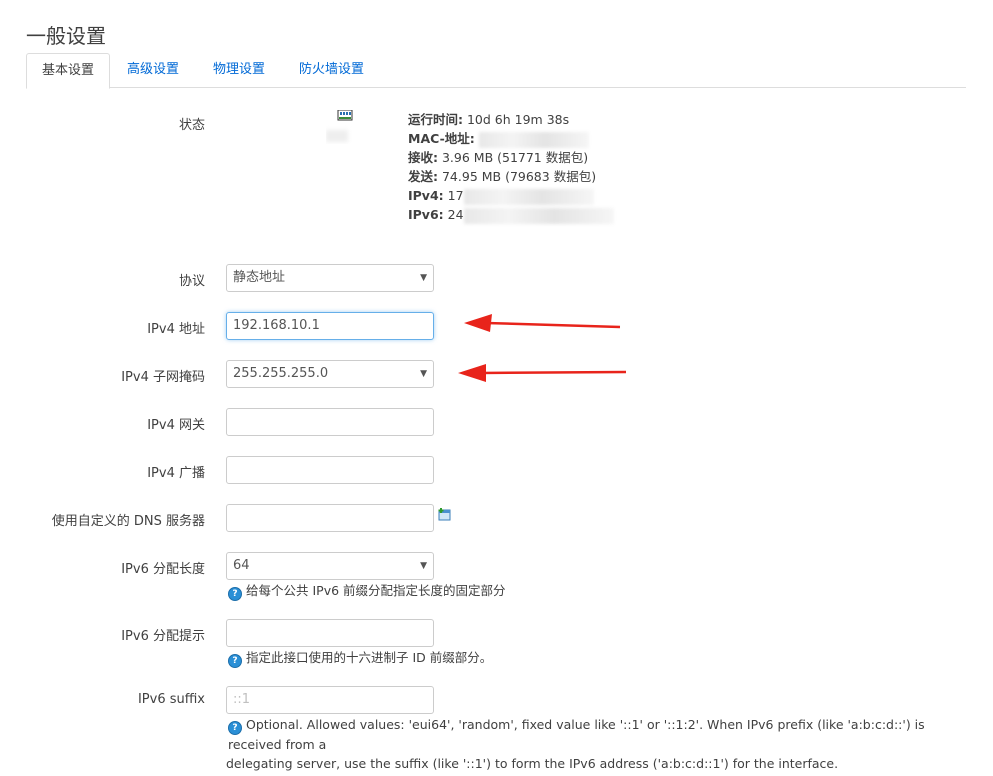 The image size is (993, 776). What do you see at coordinates (367, 591) in the screenshot?
I see `ipv6-assign-length-help: ? 给每个公共 IPv6 前缀分配指定长度的固定部分` at bounding box center [367, 591].